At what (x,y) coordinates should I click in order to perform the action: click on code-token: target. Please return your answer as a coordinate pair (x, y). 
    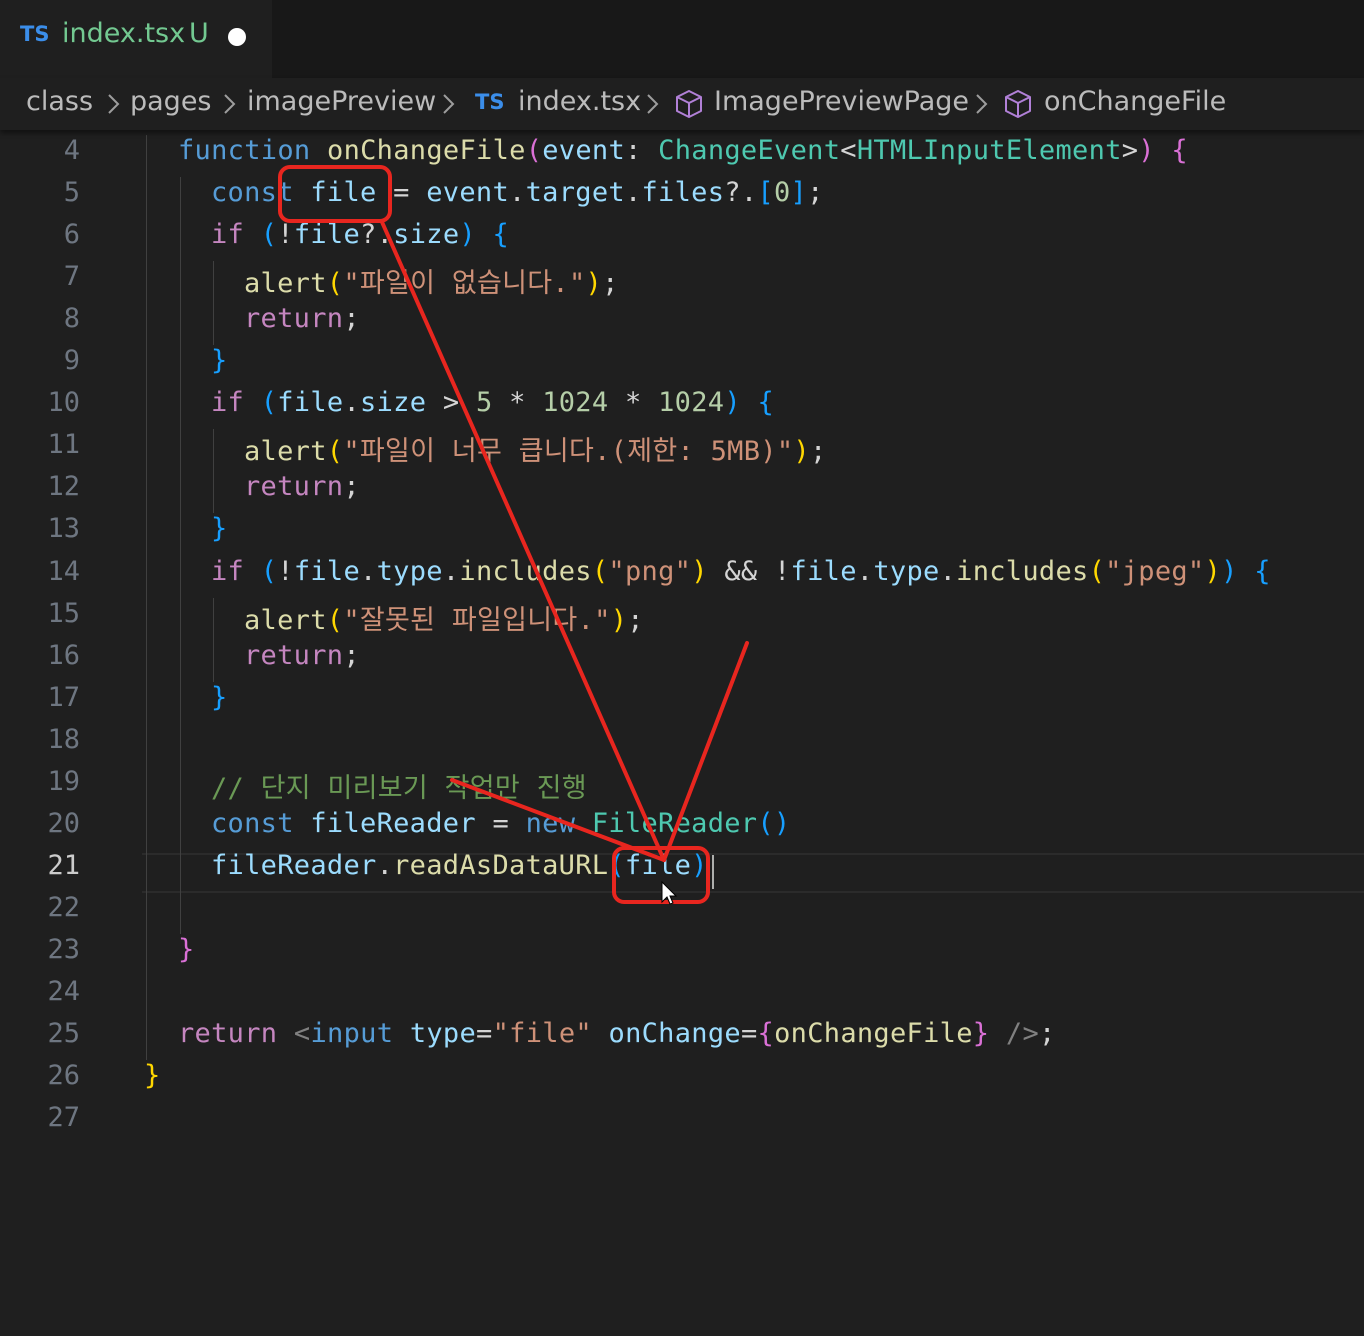
    Looking at the image, I should click on (575, 193).